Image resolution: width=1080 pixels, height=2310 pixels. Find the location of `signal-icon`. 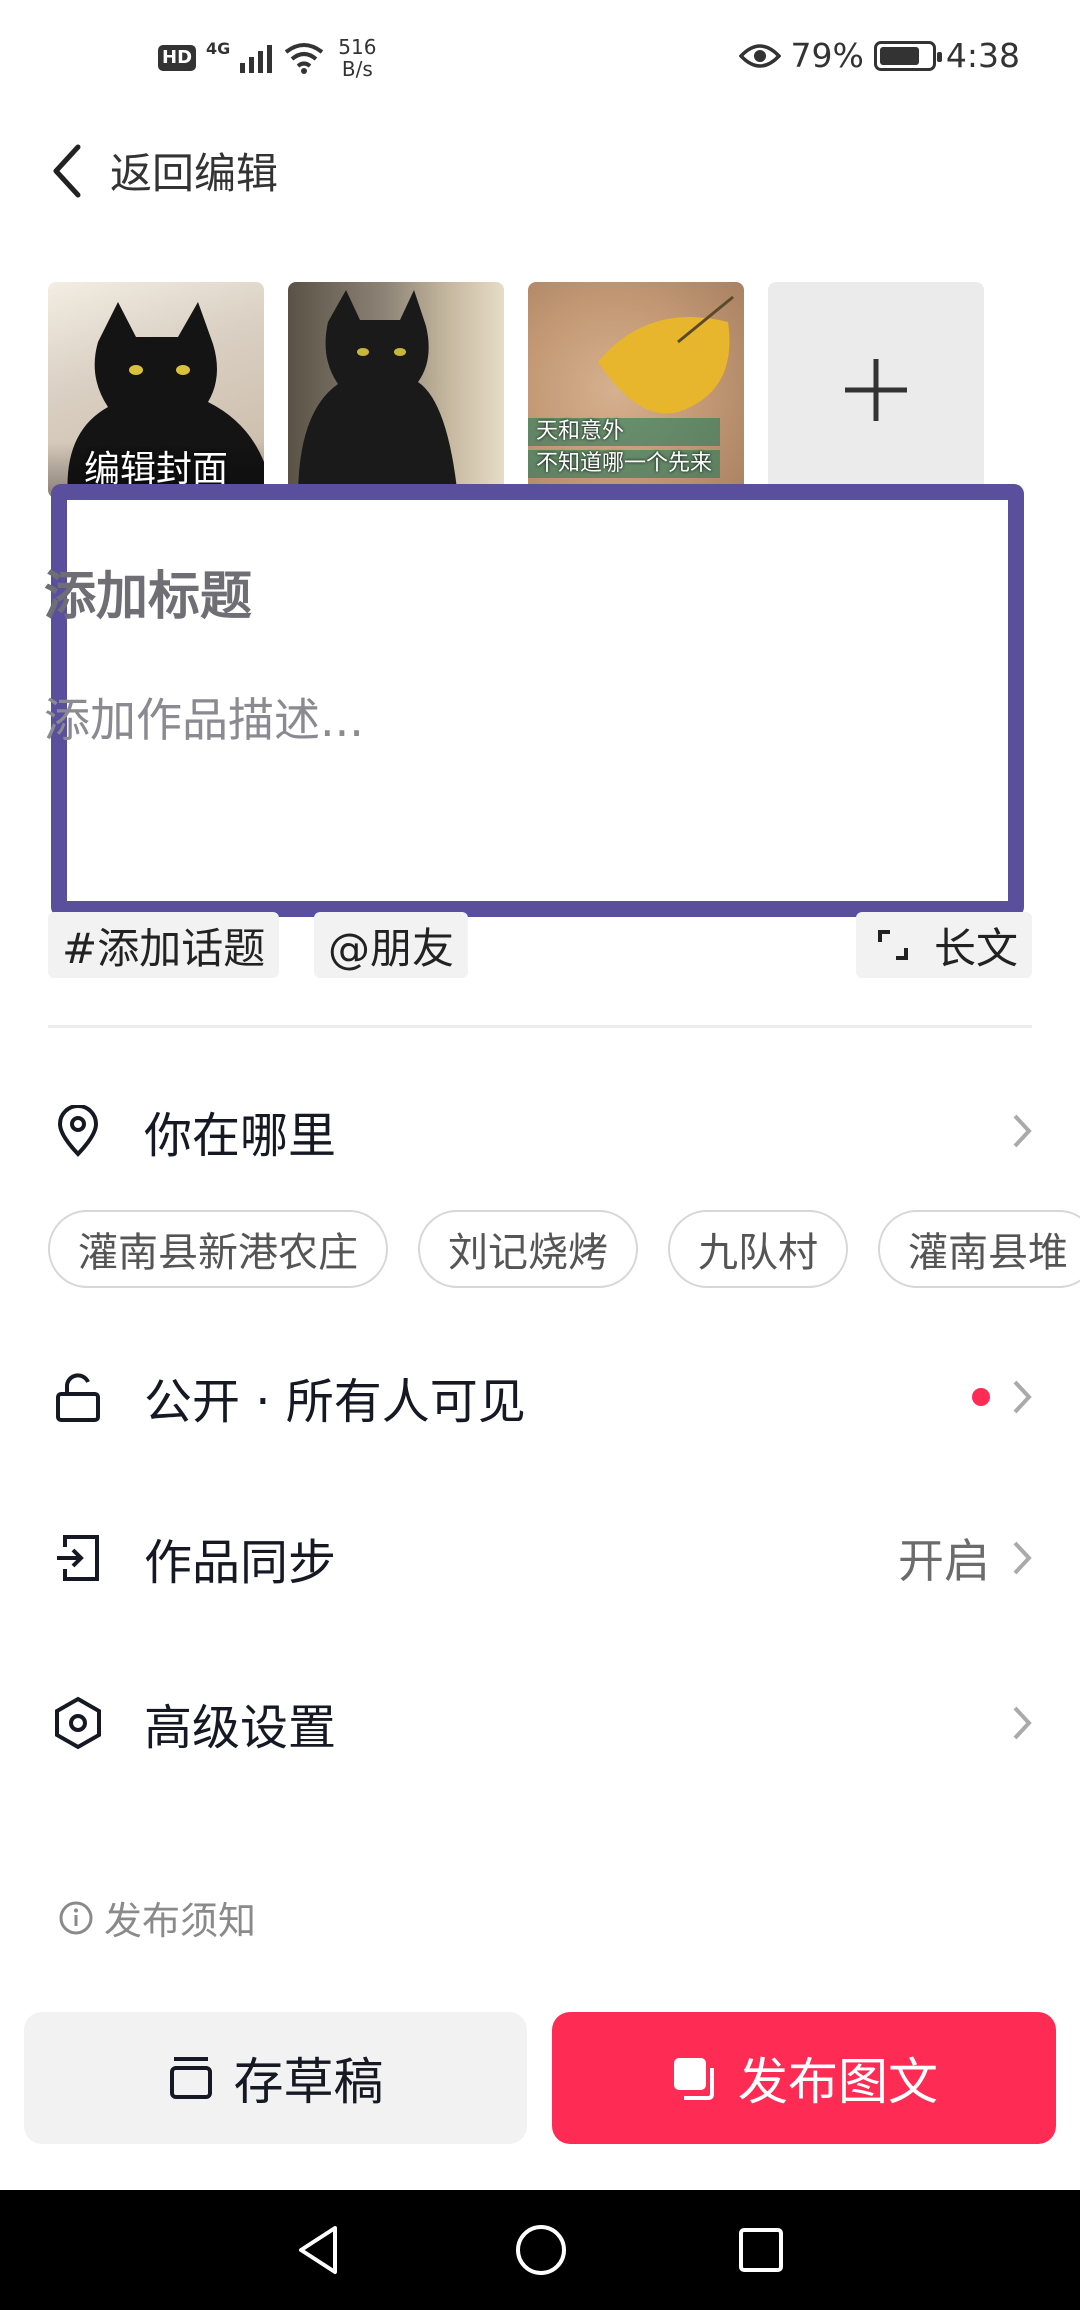

signal-icon is located at coordinates (256, 59).